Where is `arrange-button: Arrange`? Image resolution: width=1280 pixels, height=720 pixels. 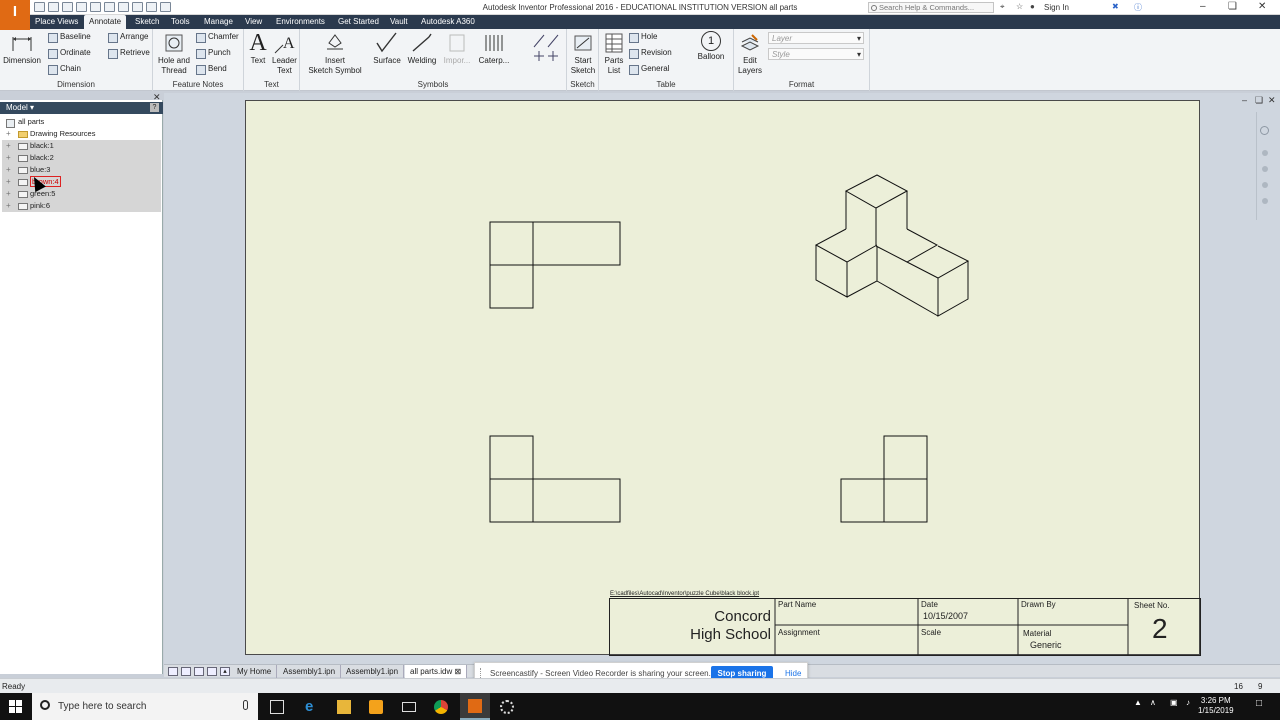 arrange-button: Arrange is located at coordinates (128, 37).